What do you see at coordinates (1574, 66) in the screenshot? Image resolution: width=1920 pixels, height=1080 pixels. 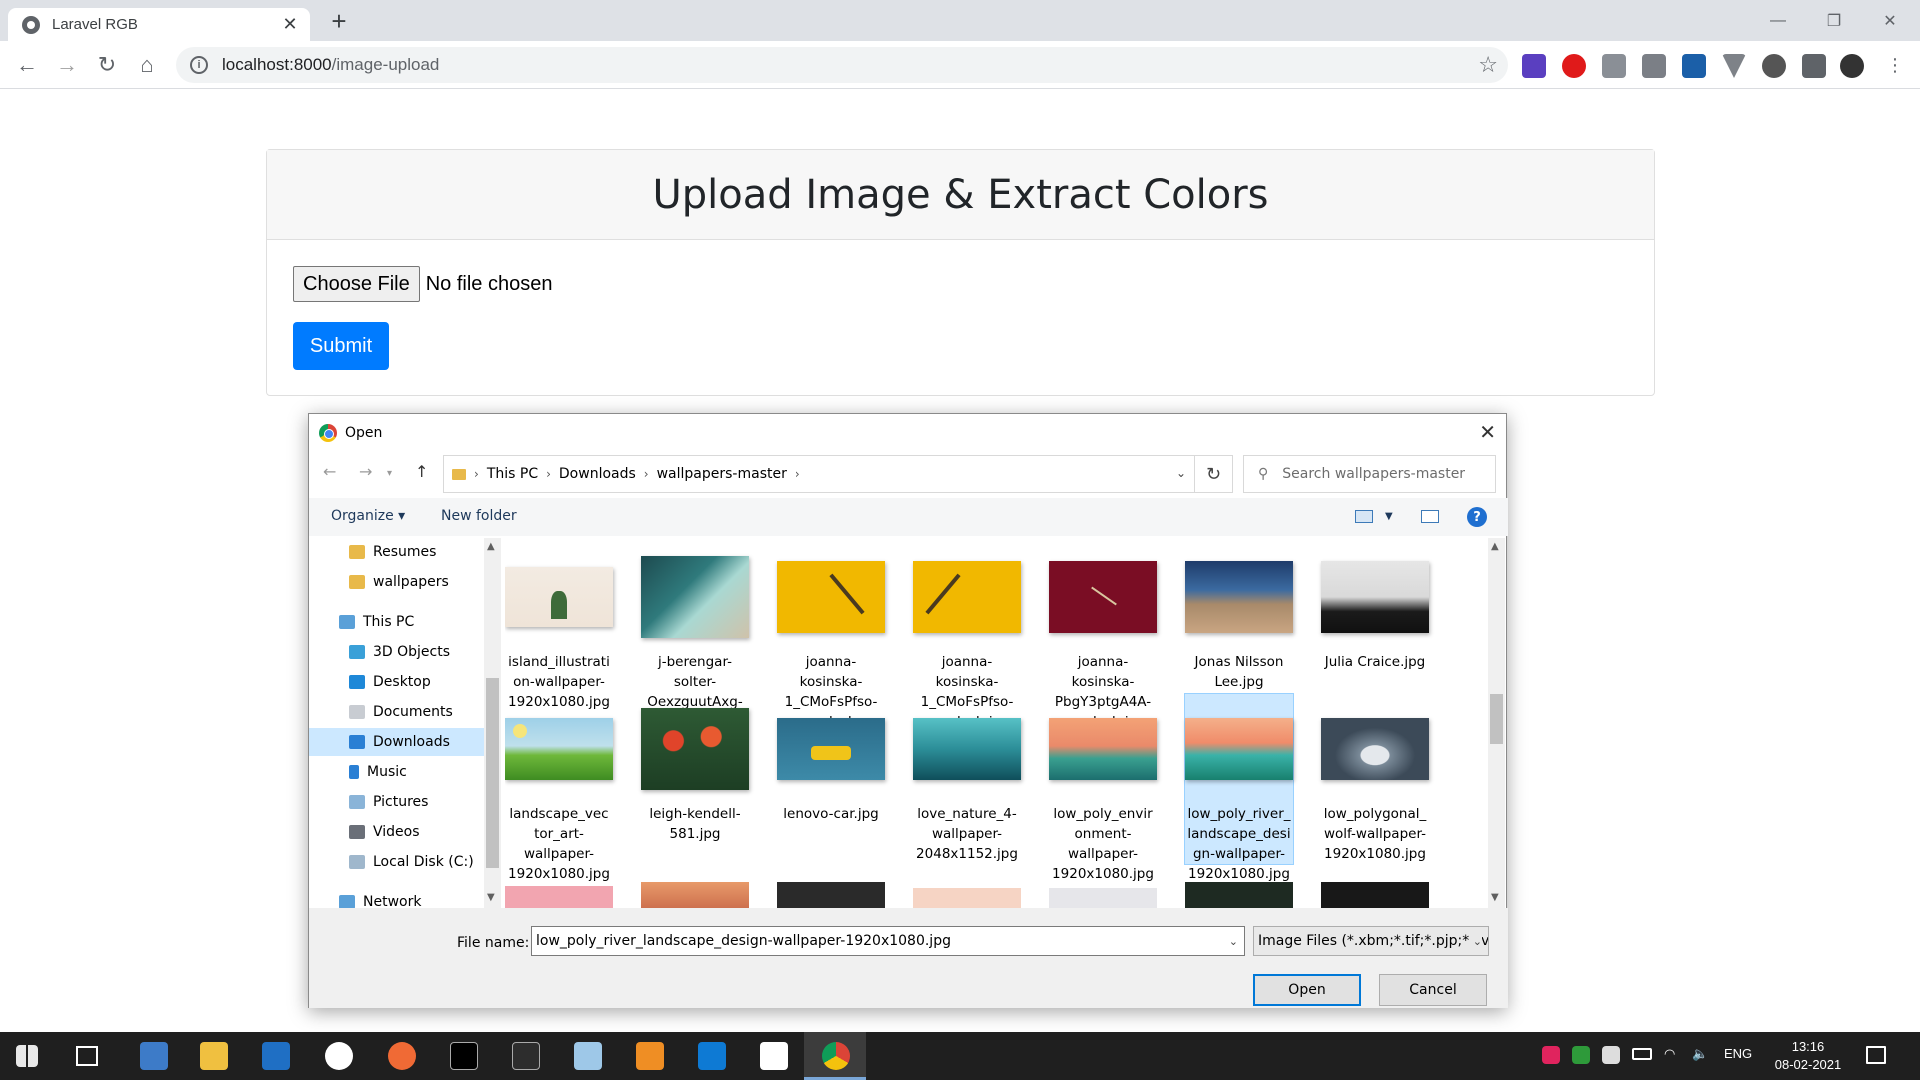 I see `adblock-icon` at bounding box center [1574, 66].